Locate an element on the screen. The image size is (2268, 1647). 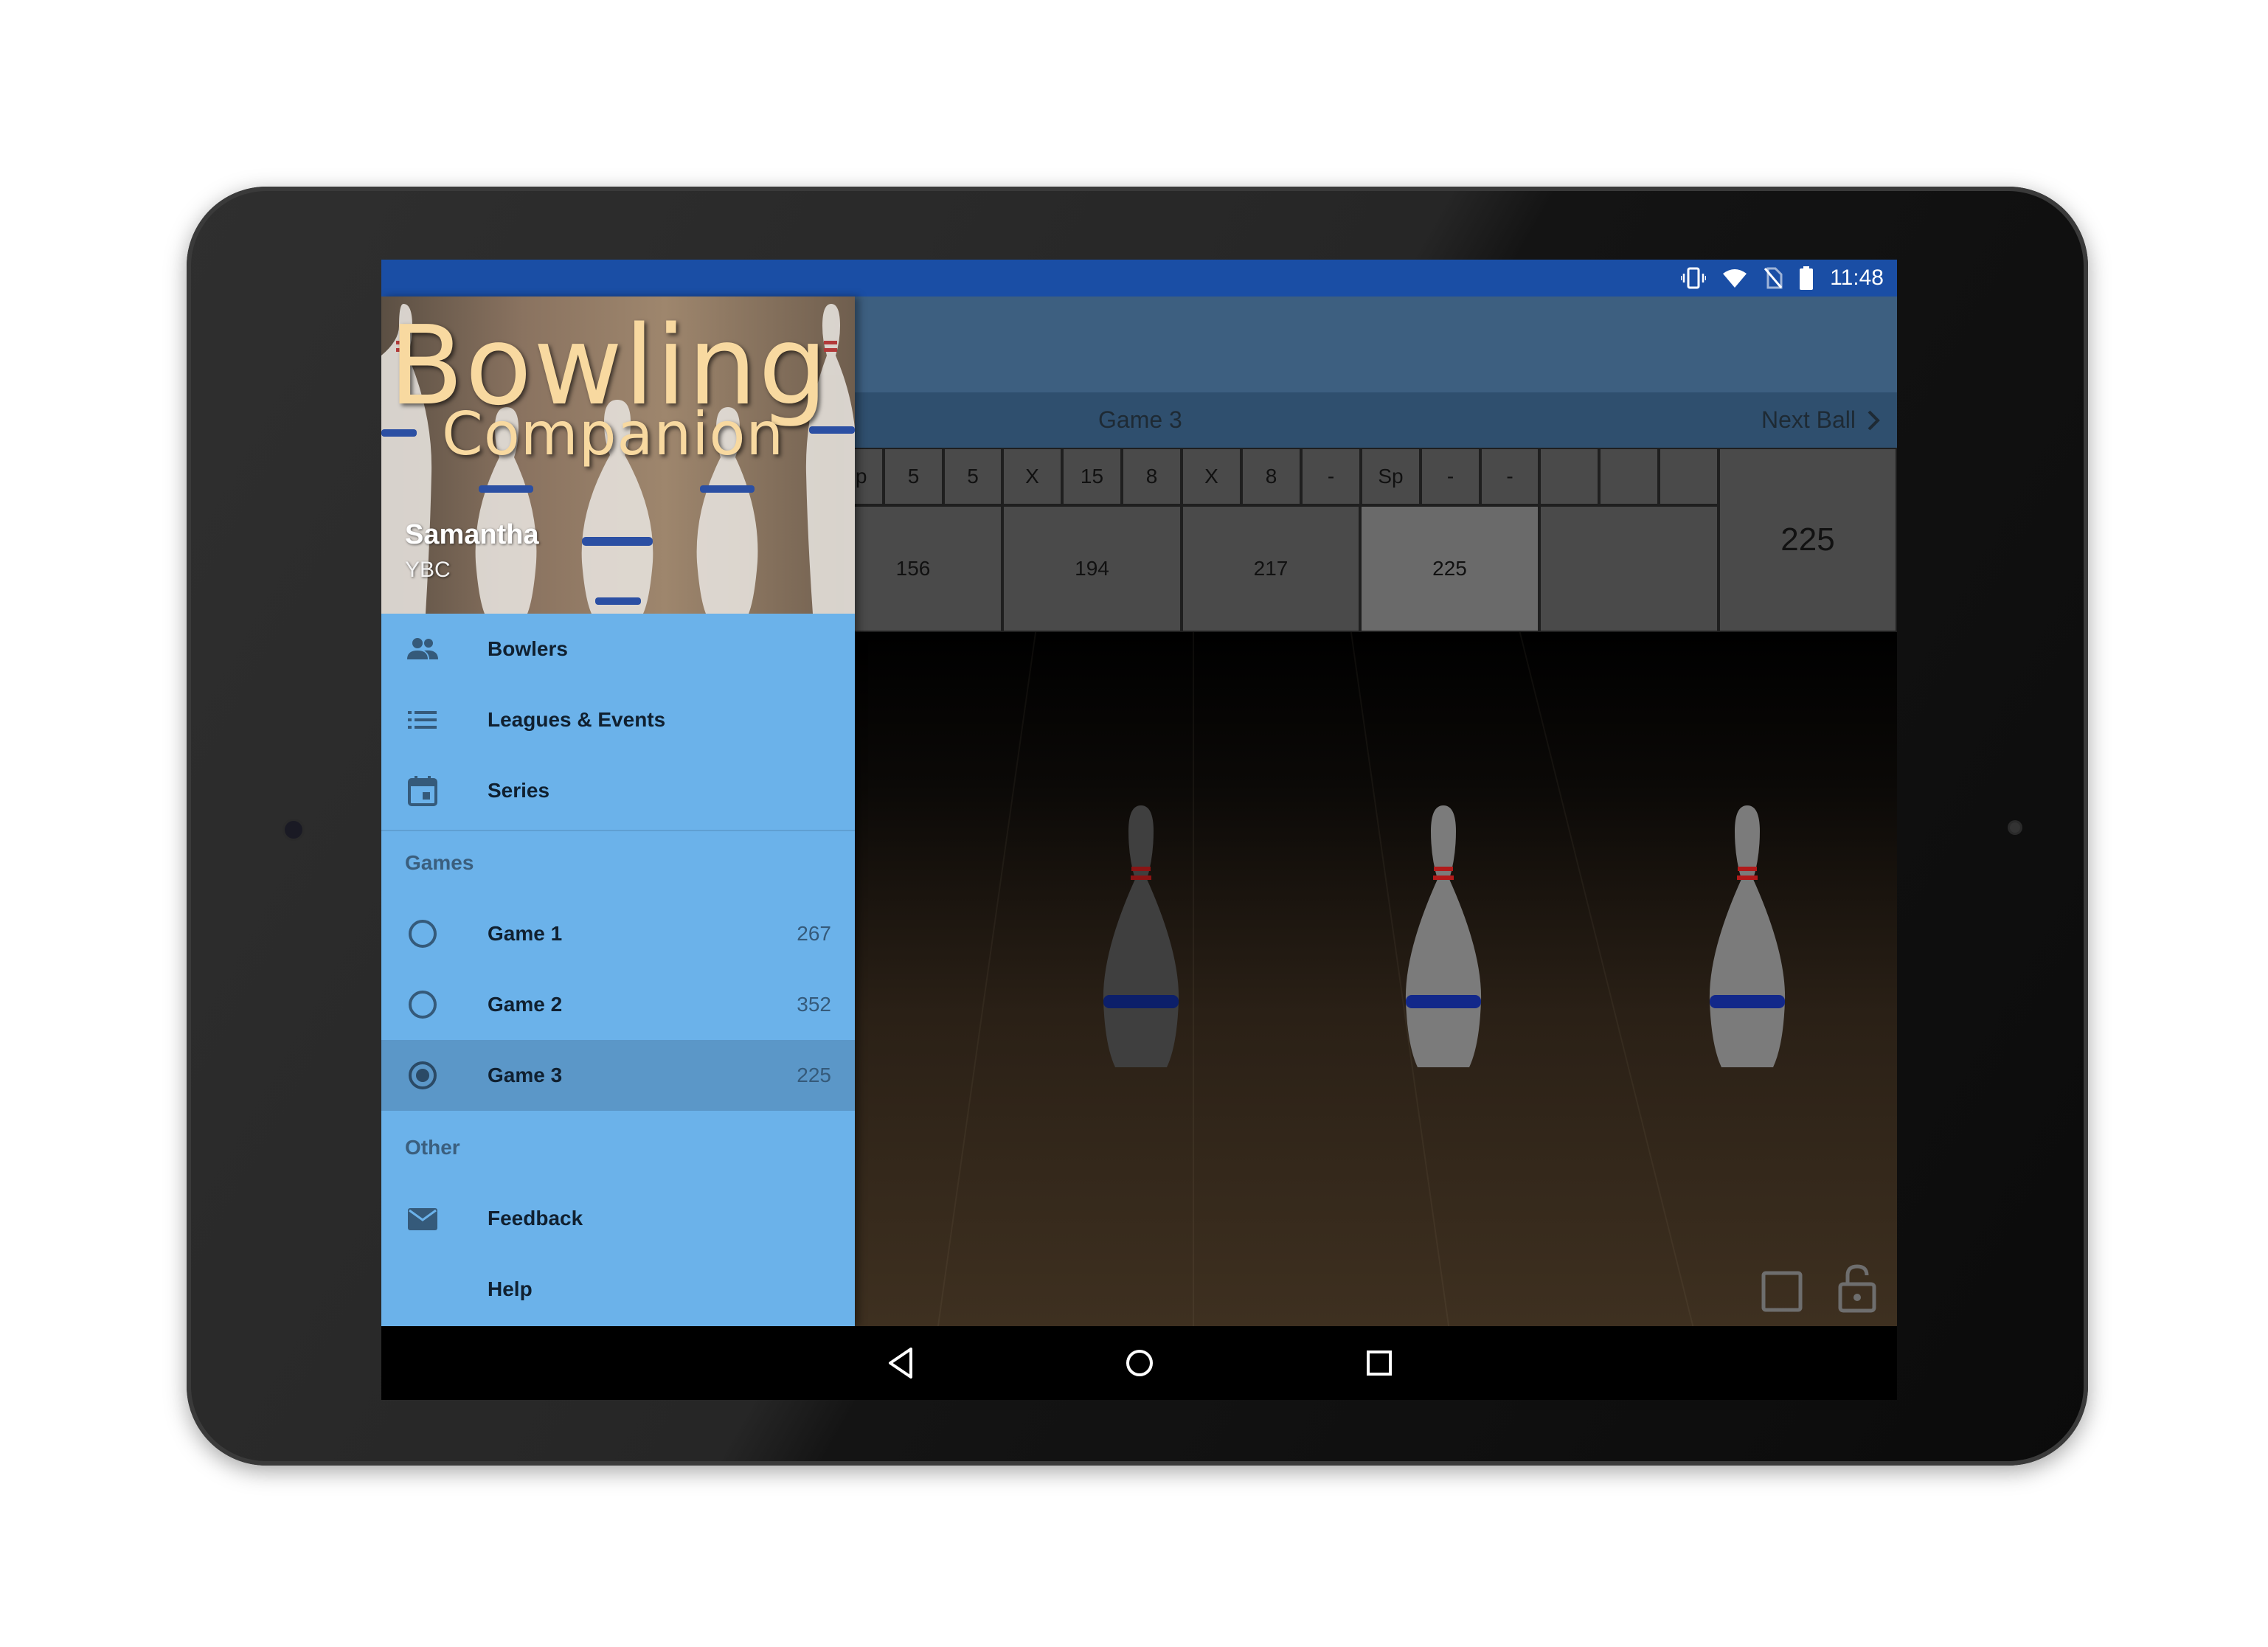
frame-score is located at coordinates (1629, 568).